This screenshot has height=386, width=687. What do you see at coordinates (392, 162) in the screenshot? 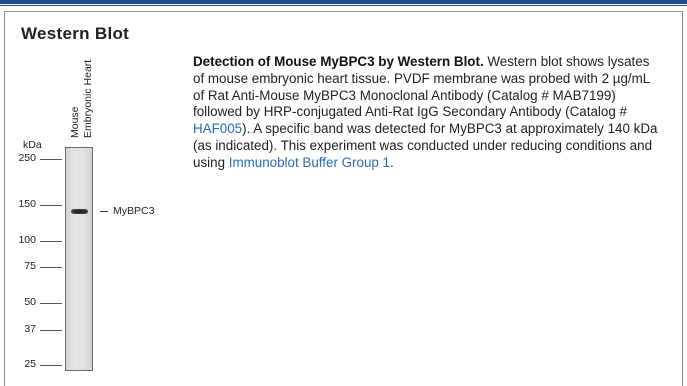
I see `description-text-3: .` at bounding box center [392, 162].